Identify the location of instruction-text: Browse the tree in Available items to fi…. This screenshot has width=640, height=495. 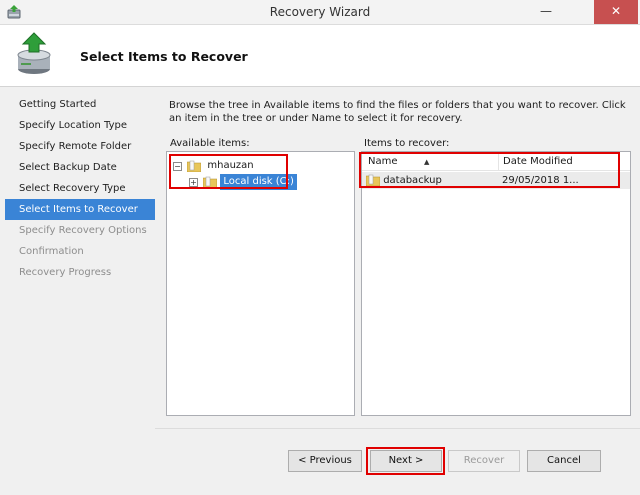
(397, 112).